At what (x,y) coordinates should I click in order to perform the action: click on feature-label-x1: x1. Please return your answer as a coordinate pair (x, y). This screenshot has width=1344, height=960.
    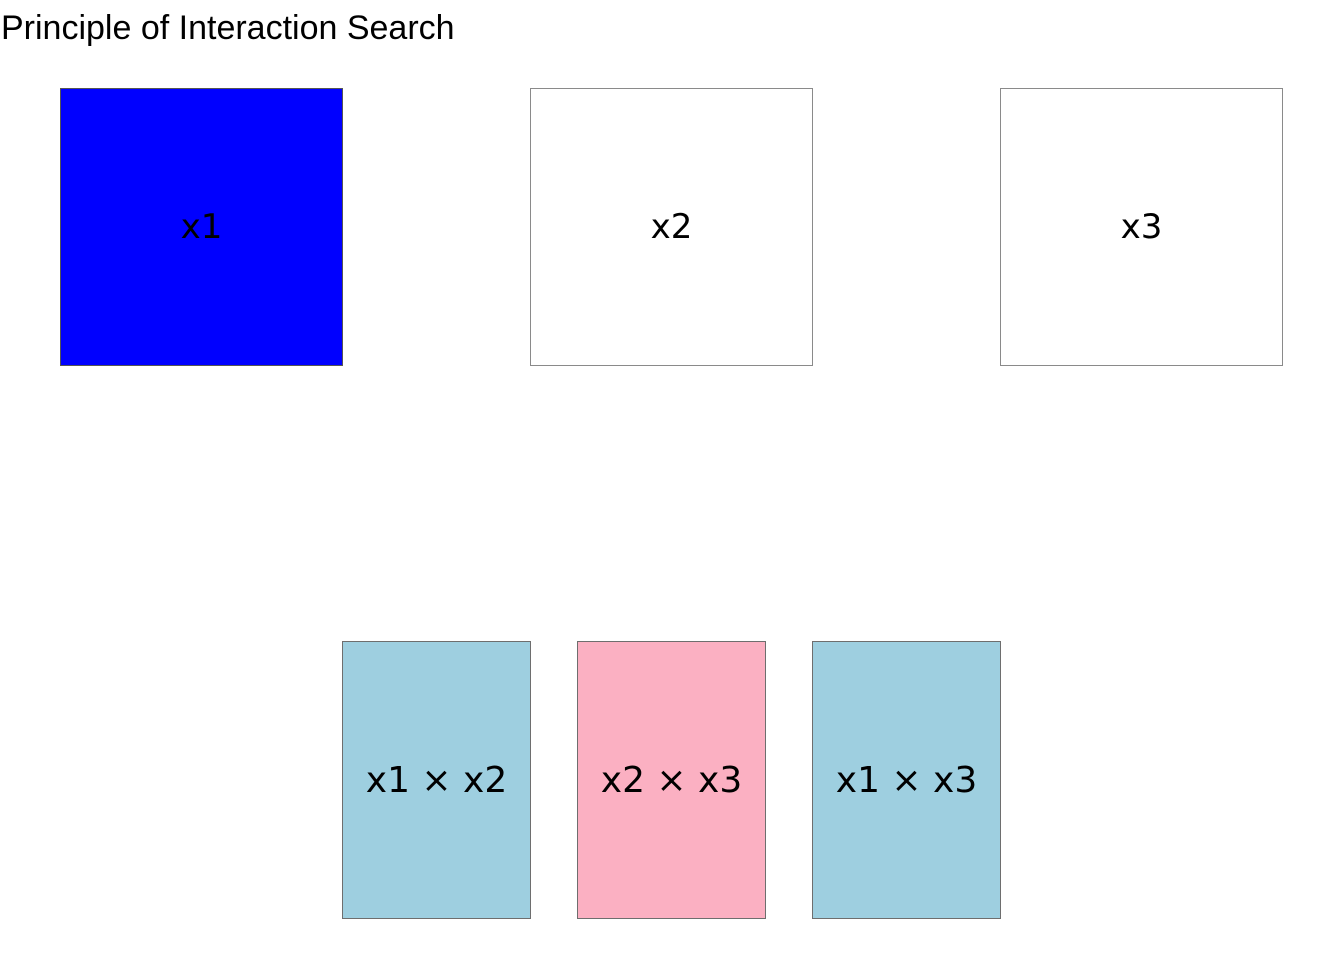
    Looking at the image, I should click on (201, 227).